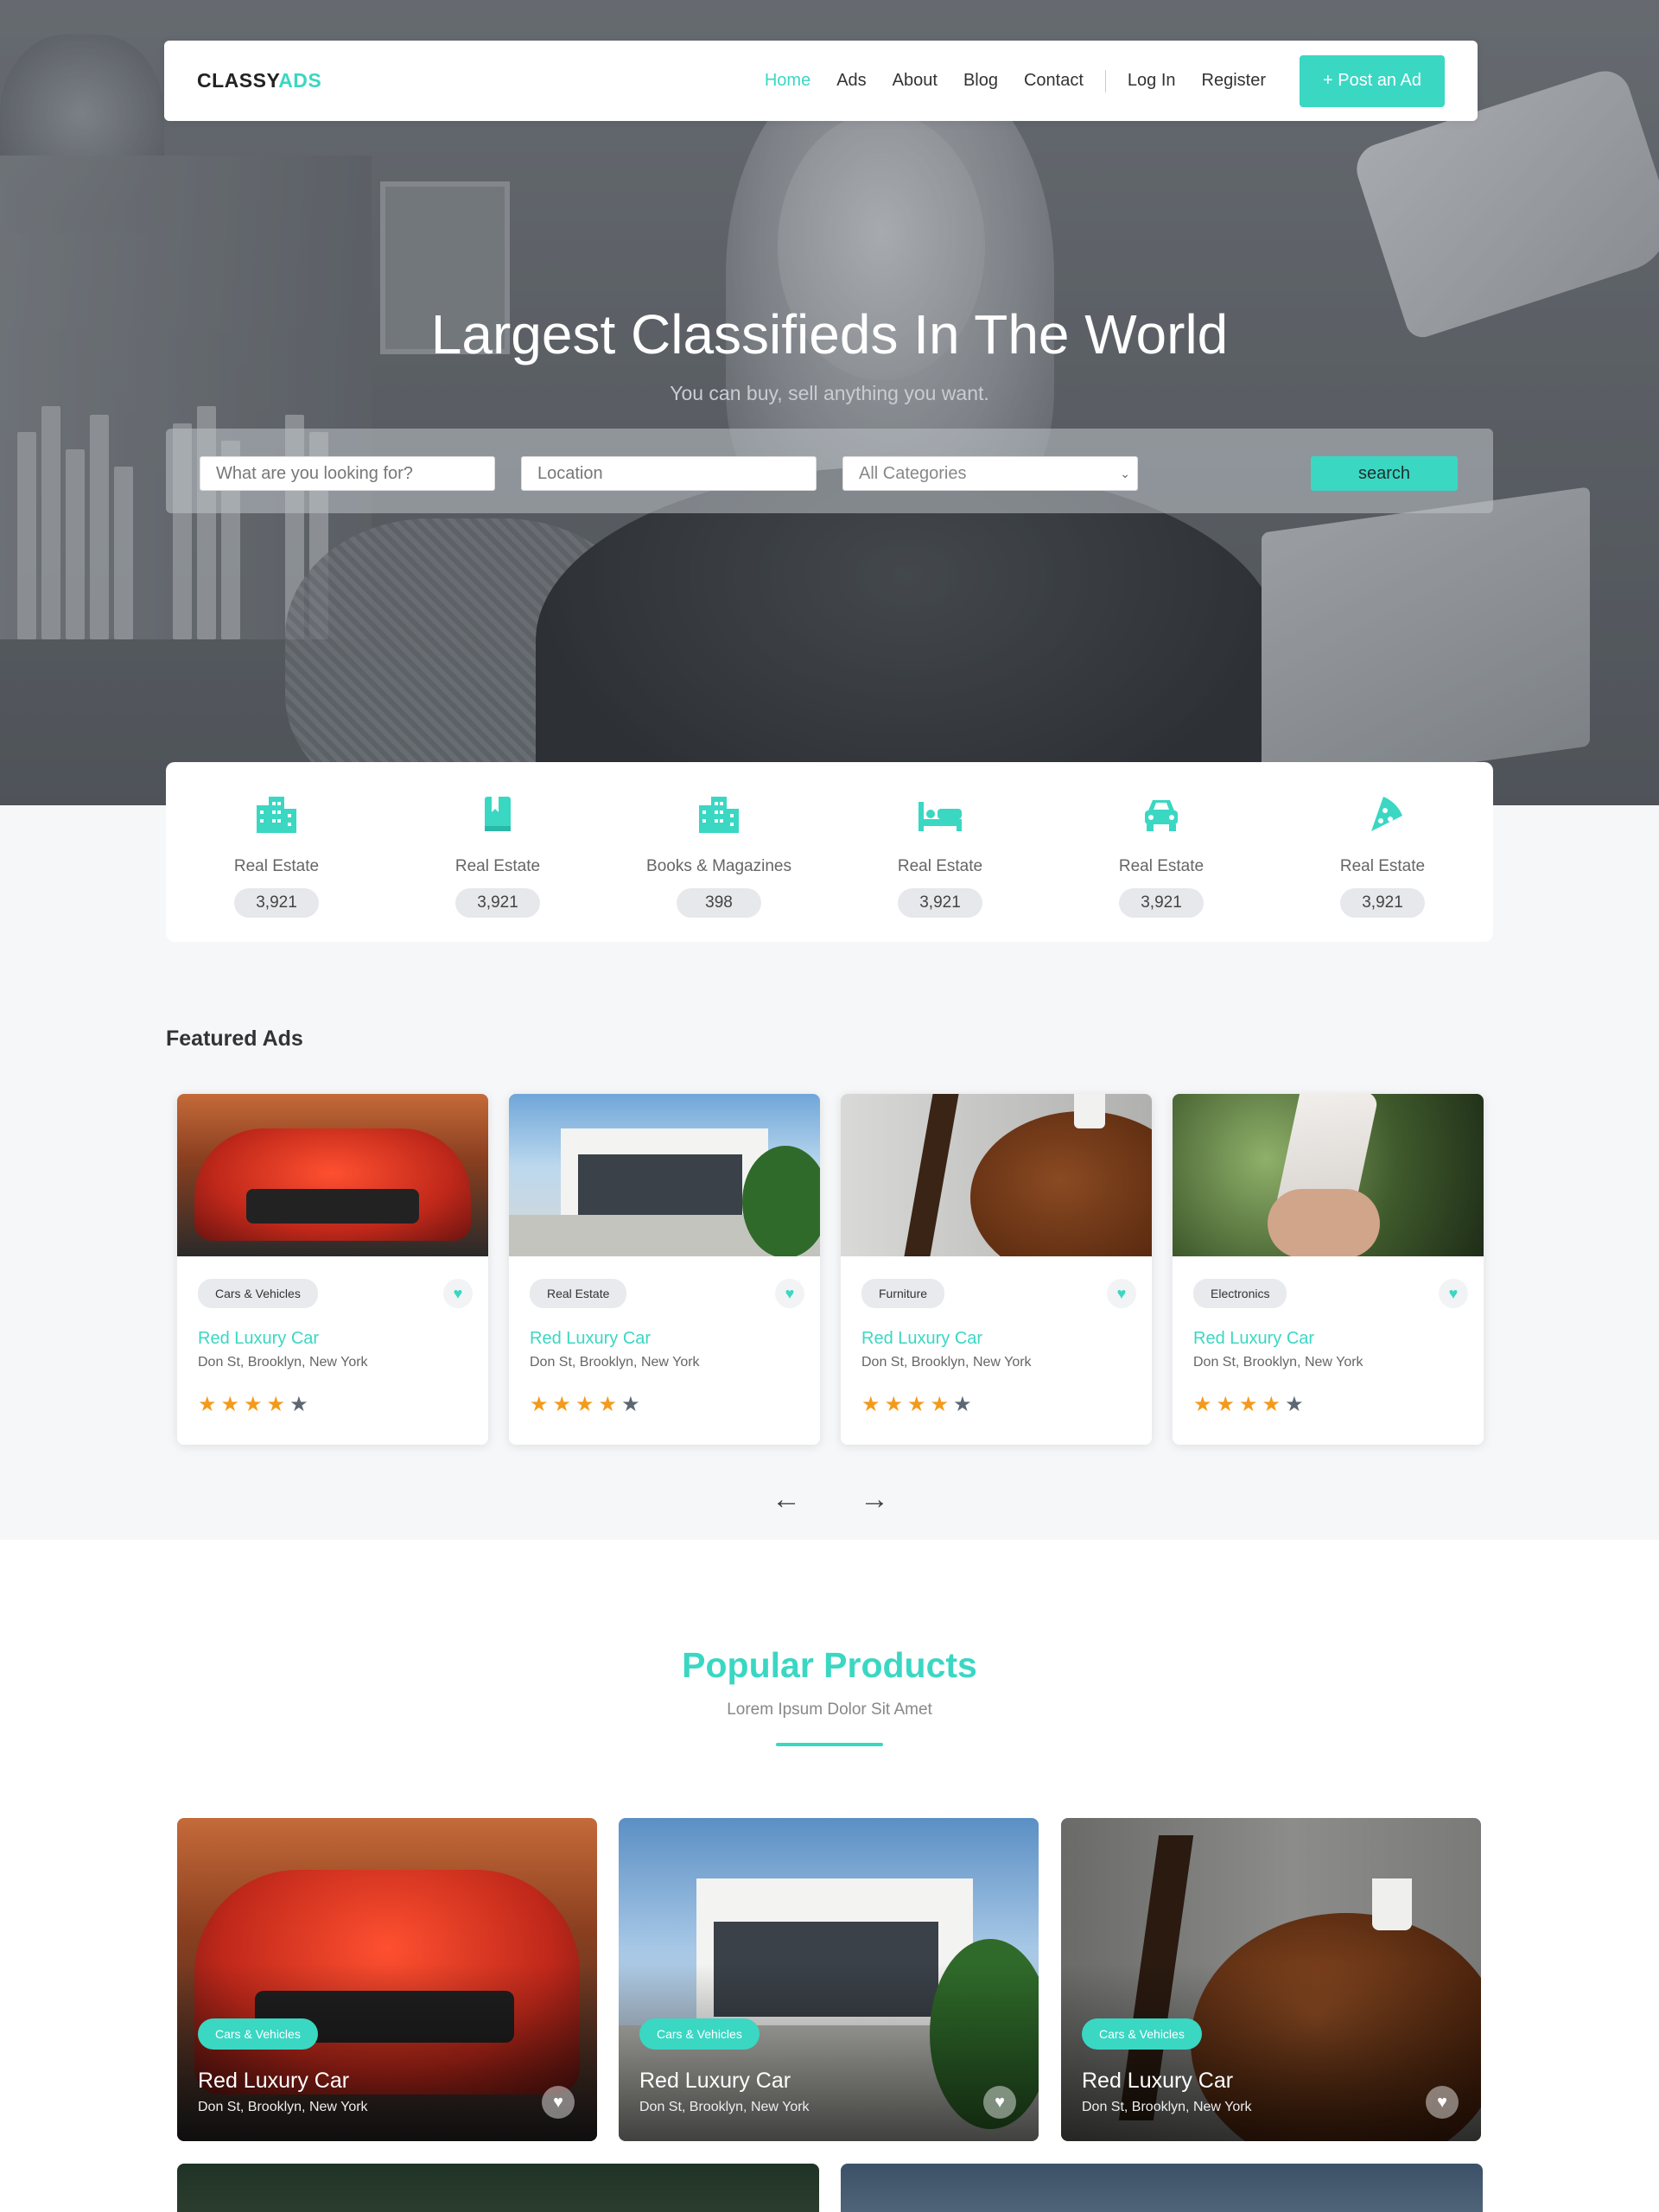 The image size is (1659, 2212). What do you see at coordinates (990, 473) in the screenshot?
I see `category-select: All Categories ⌄` at bounding box center [990, 473].